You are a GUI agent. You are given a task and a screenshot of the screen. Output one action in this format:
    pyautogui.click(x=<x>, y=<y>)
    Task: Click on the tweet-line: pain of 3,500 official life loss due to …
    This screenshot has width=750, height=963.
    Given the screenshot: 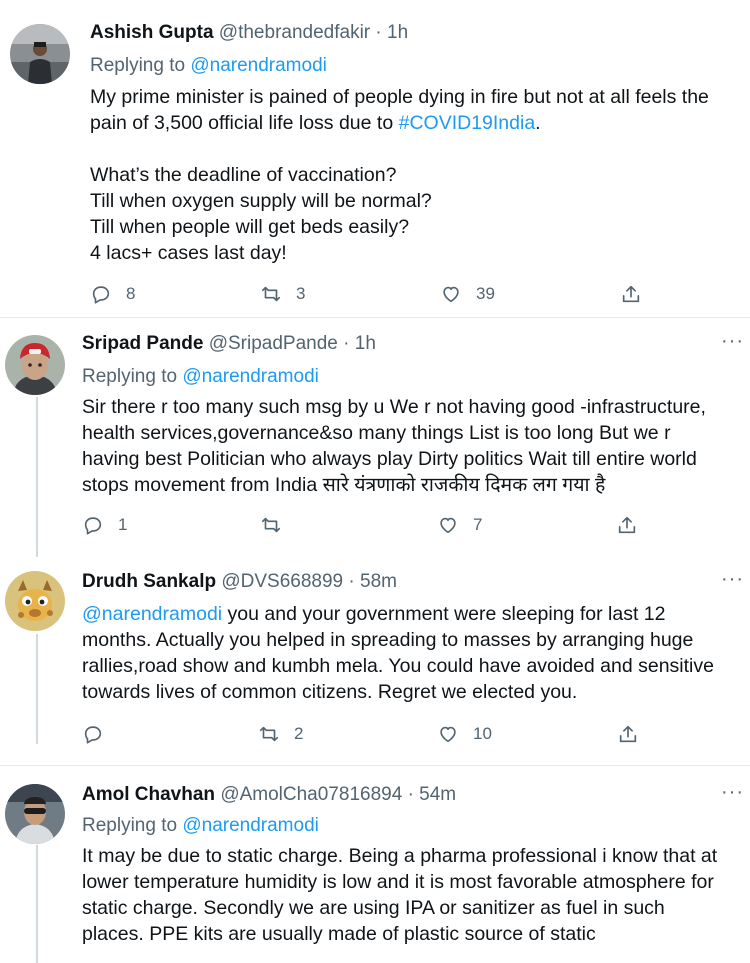 What is the action you would take?
    pyautogui.click(x=420, y=123)
    